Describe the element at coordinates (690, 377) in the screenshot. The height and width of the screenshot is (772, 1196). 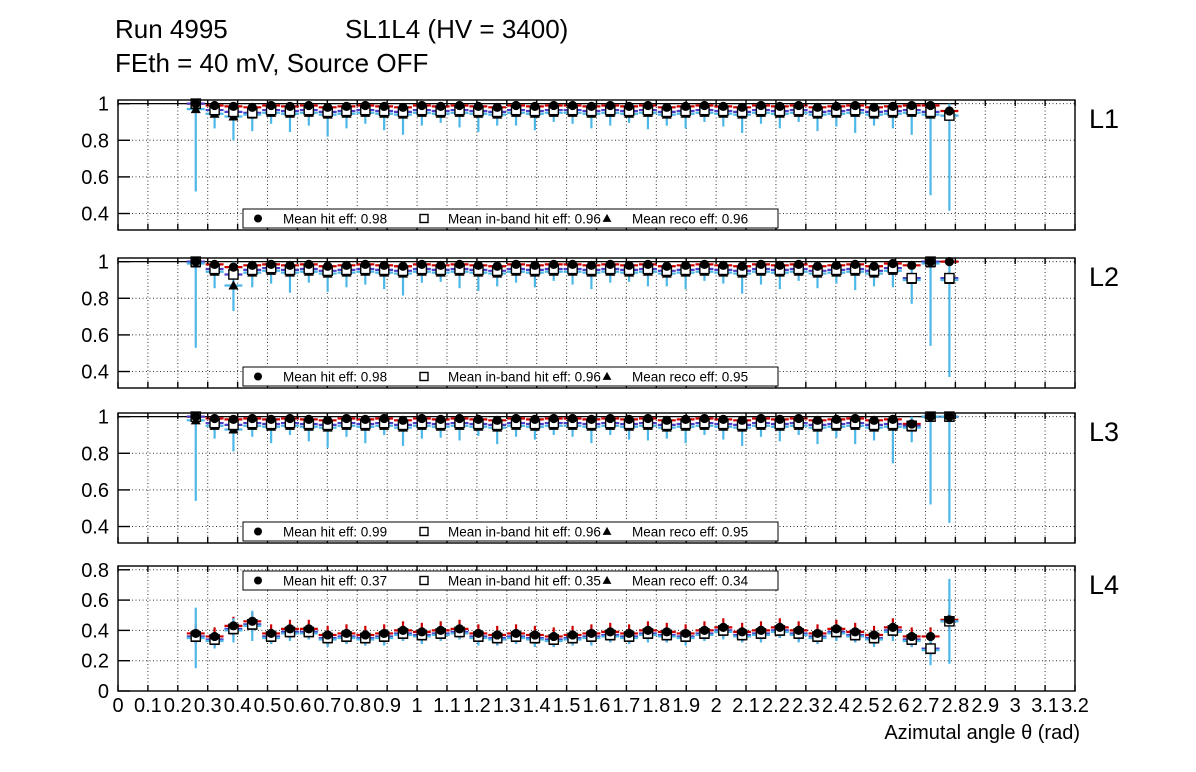
I see `legend-label-reco-eff: Mean reco eff: 0.95` at that location.